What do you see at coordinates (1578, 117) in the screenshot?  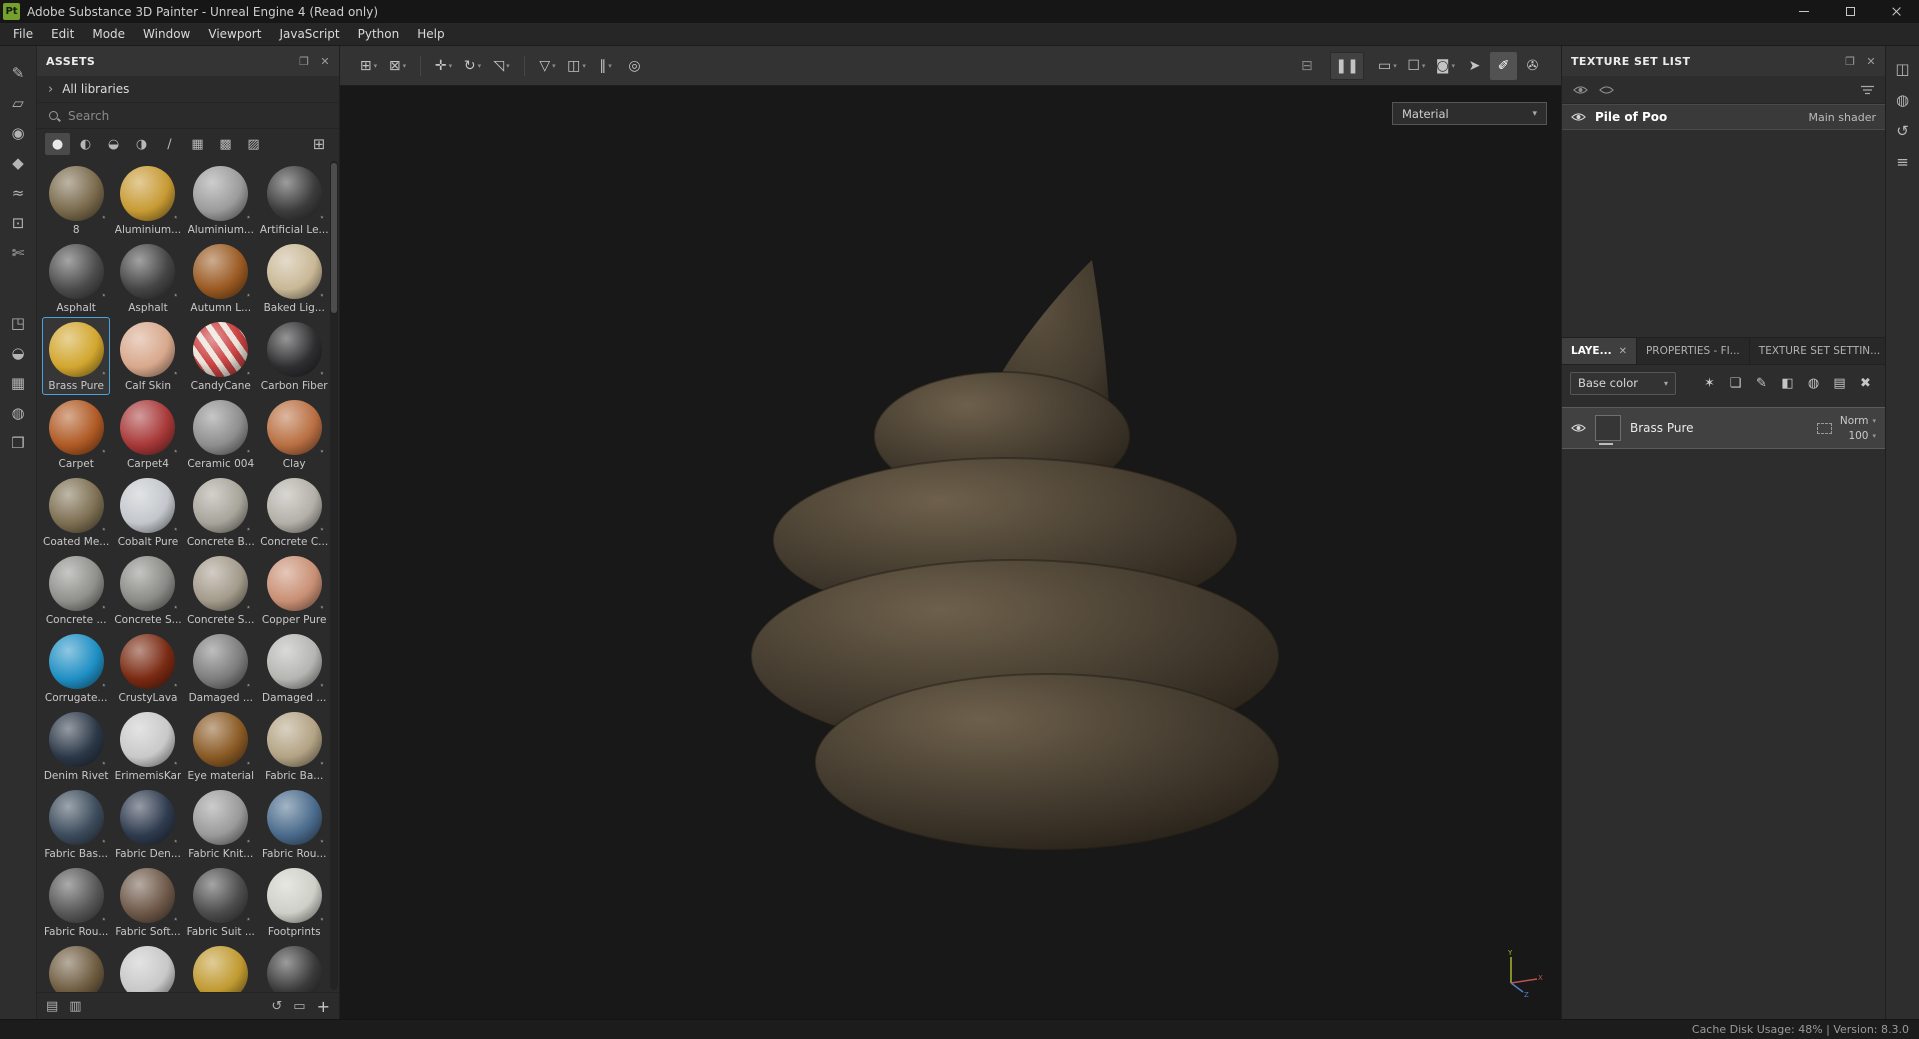 I see `visibility-eye-icon` at bounding box center [1578, 117].